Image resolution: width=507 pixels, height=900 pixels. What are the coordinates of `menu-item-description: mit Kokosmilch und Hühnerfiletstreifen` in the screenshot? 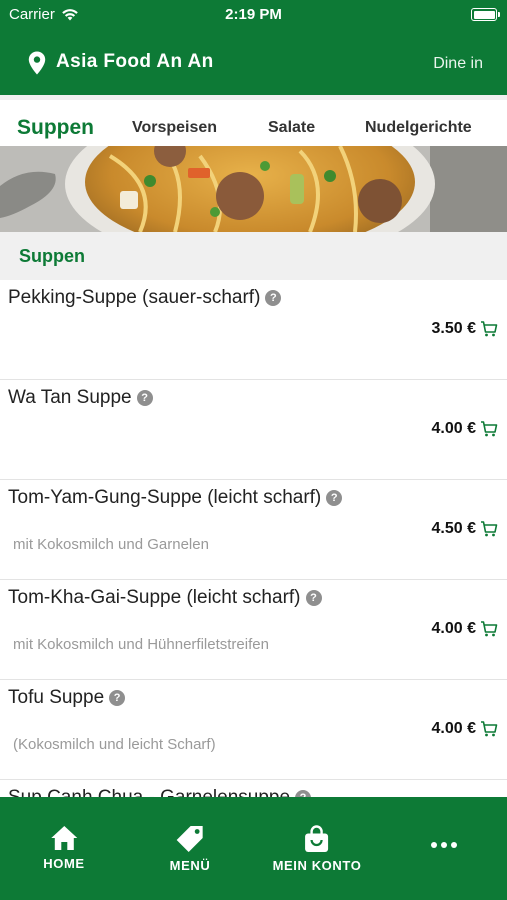 It's located at (141, 644).